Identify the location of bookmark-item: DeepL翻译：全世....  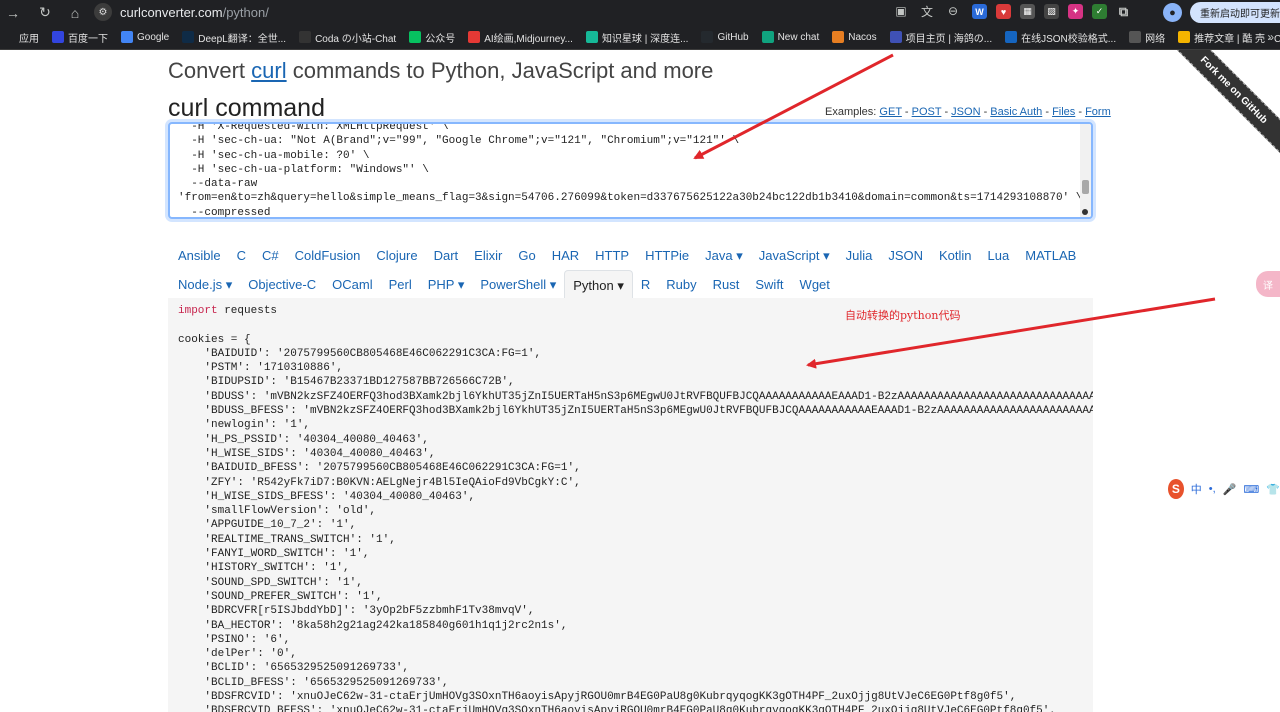
(234, 37).